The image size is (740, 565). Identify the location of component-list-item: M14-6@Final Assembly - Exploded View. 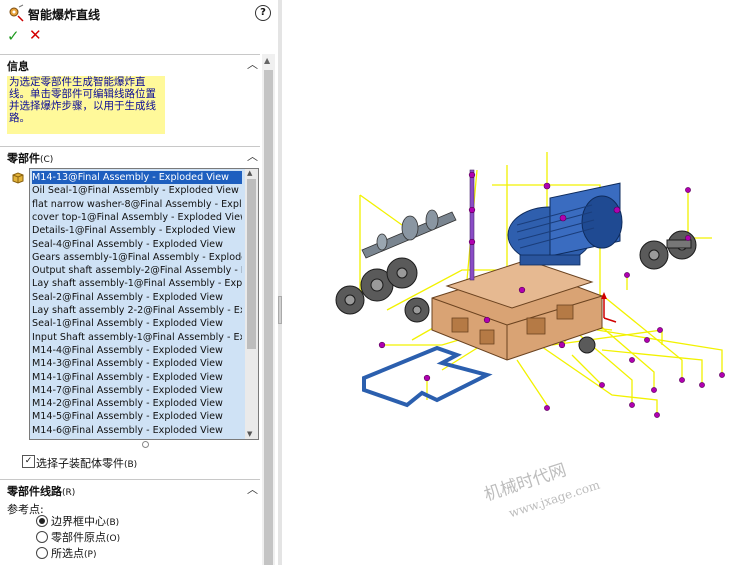
(137, 430).